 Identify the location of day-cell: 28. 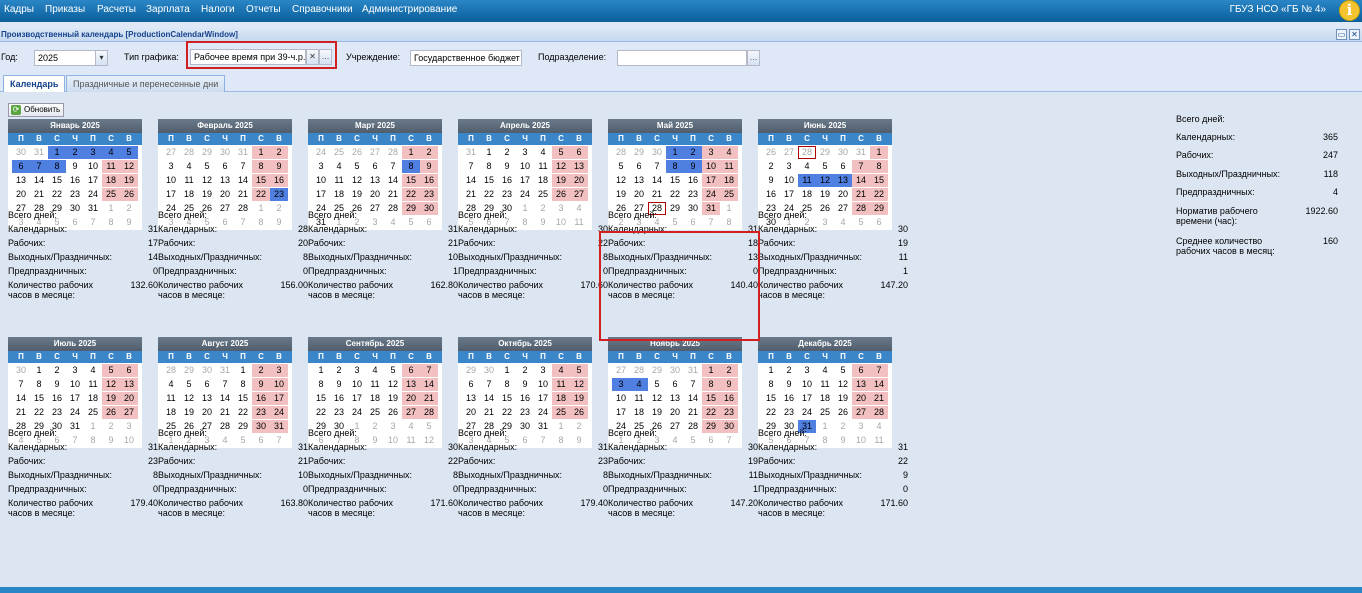
(621, 152).